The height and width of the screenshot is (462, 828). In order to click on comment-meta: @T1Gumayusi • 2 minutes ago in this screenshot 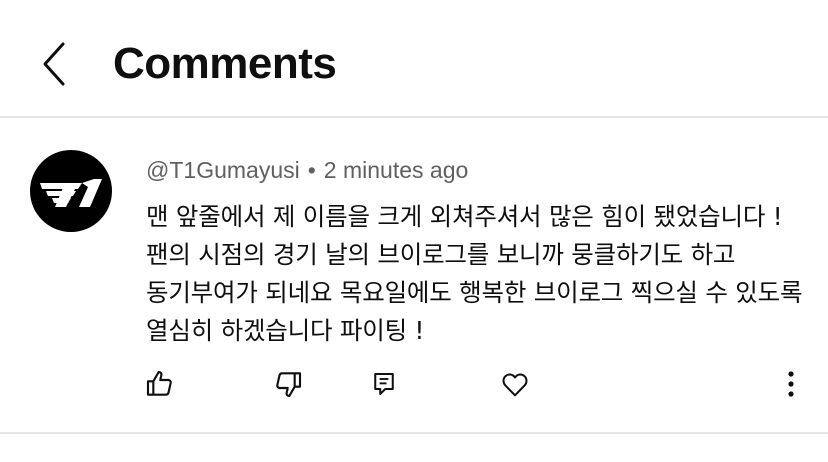, I will do `click(307, 170)`.